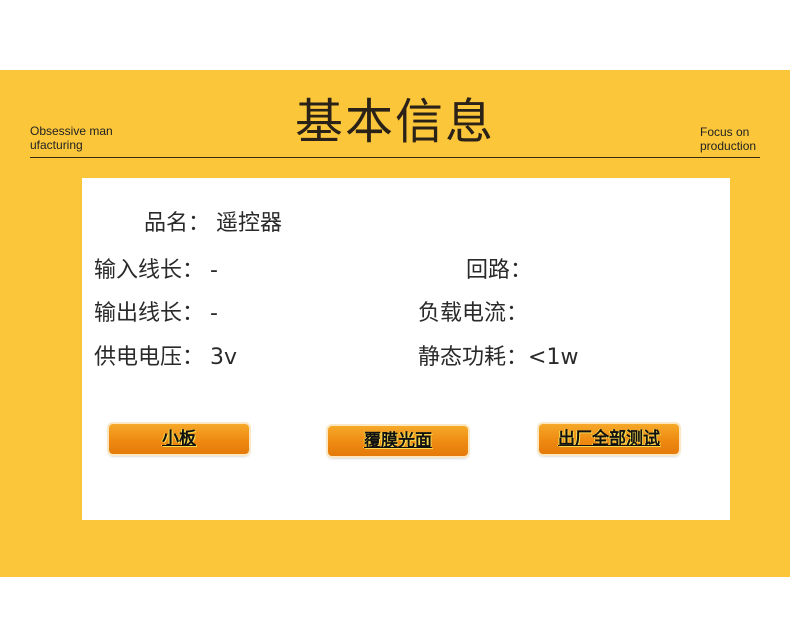 The height and width of the screenshot is (632, 790). I want to click on standby-power-row: 静态功耗：<1w, so click(498, 358).